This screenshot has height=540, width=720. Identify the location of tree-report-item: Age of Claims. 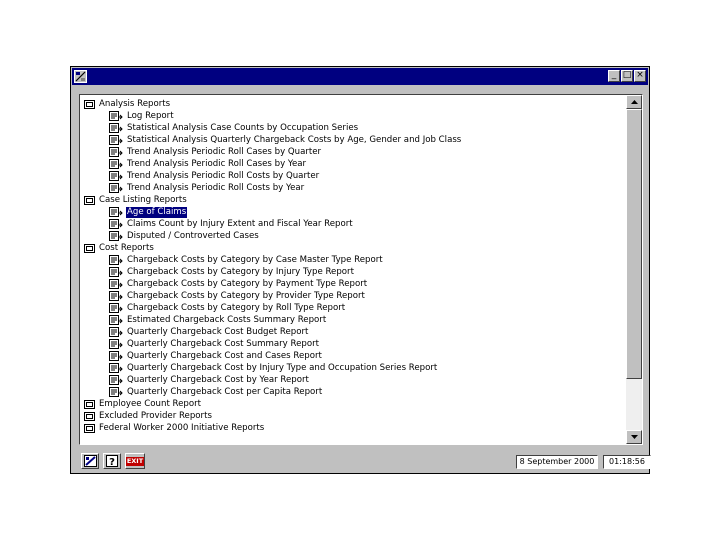
(149, 212).